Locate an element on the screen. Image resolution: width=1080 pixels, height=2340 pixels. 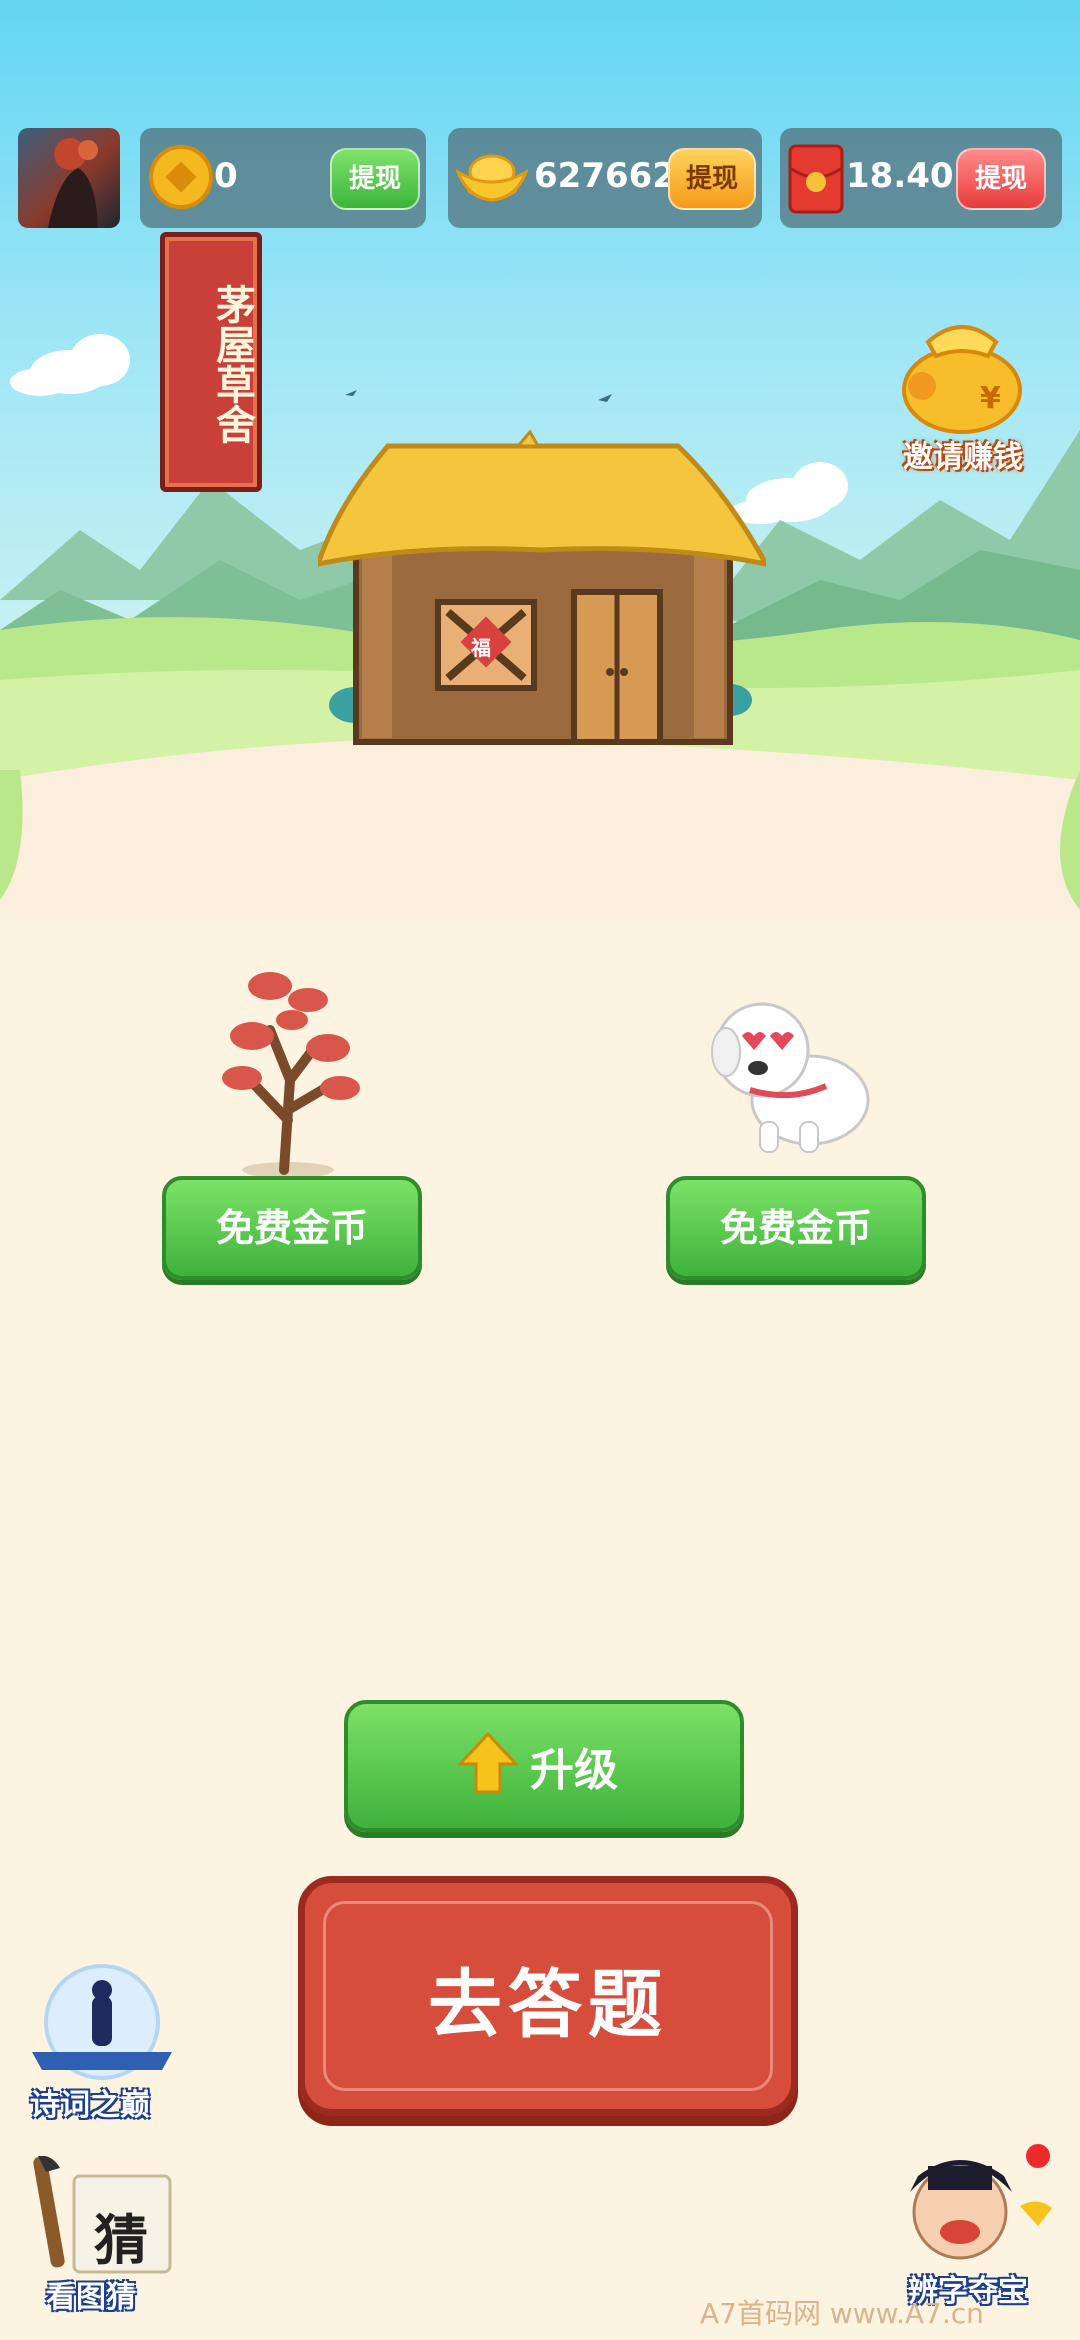
user-avatar is located at coordinates (69, 178).